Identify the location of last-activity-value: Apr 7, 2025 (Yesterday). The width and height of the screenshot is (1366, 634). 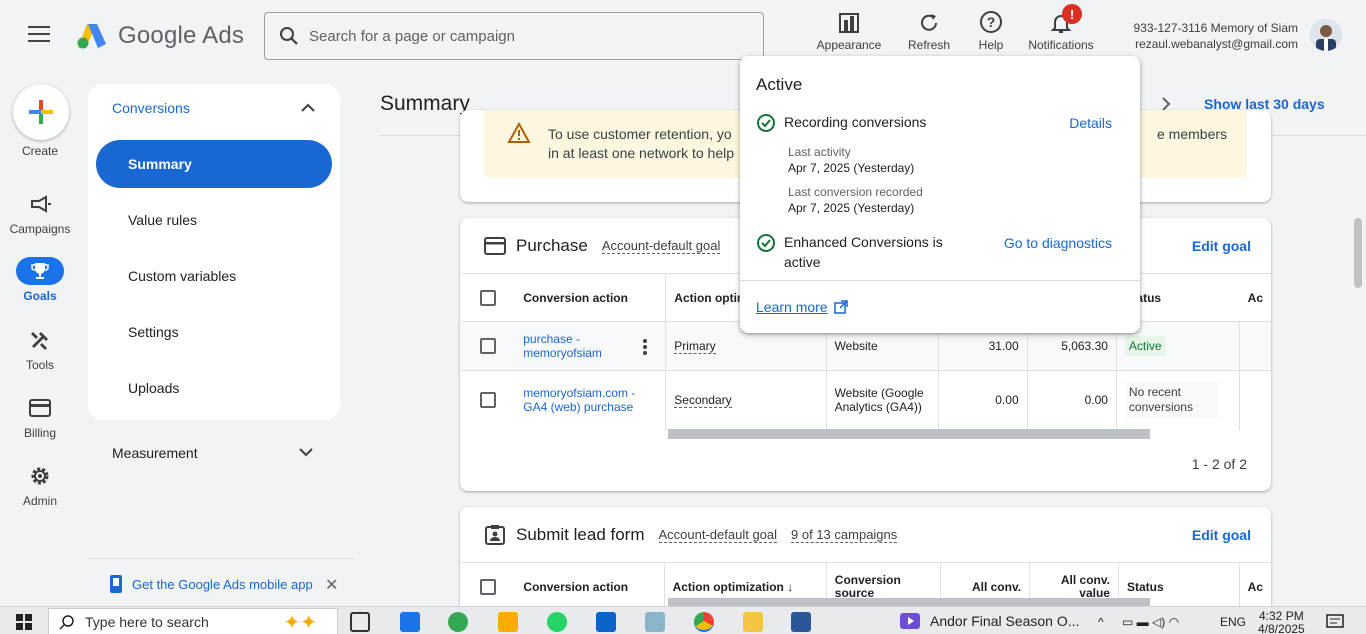
(851, 168).